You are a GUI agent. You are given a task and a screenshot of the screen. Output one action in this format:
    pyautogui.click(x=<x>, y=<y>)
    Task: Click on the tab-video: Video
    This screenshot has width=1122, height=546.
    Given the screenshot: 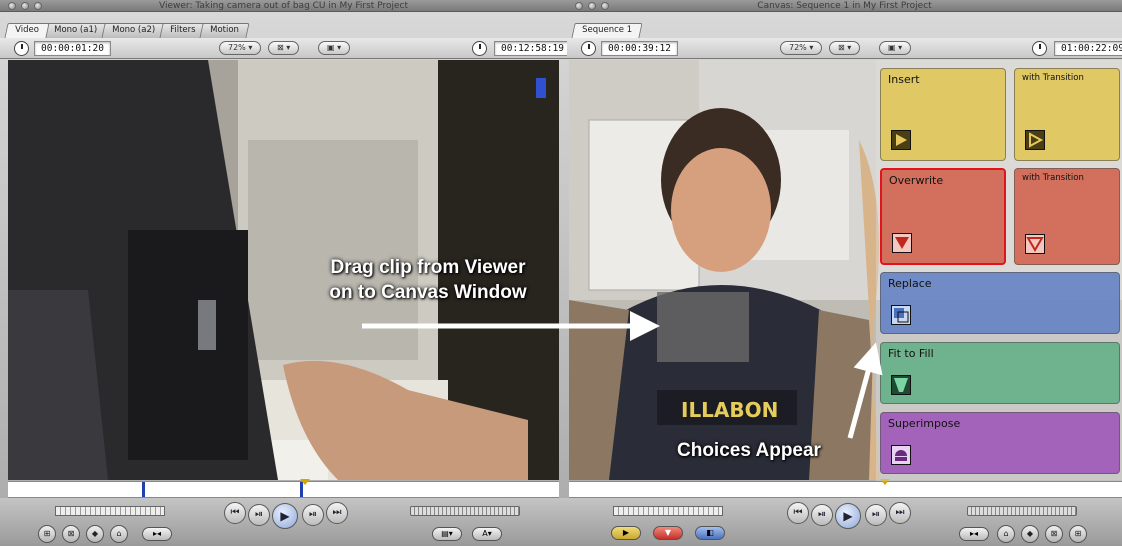 What is the action you would take?
    pyautogui.click(x=27, y=30)
    